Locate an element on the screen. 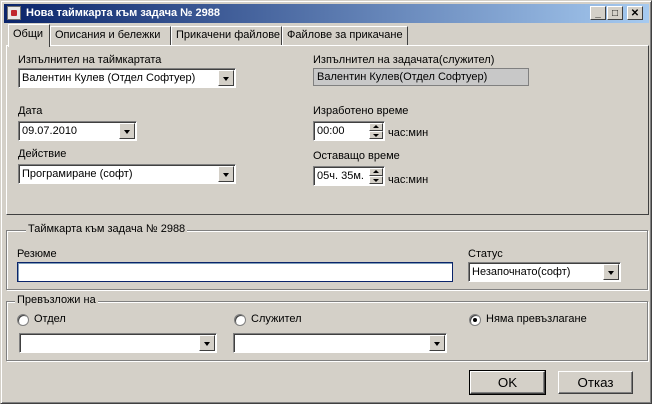  task-performer-label: Изпълнител на задачата(служител) is located at coordinates (404, 60).